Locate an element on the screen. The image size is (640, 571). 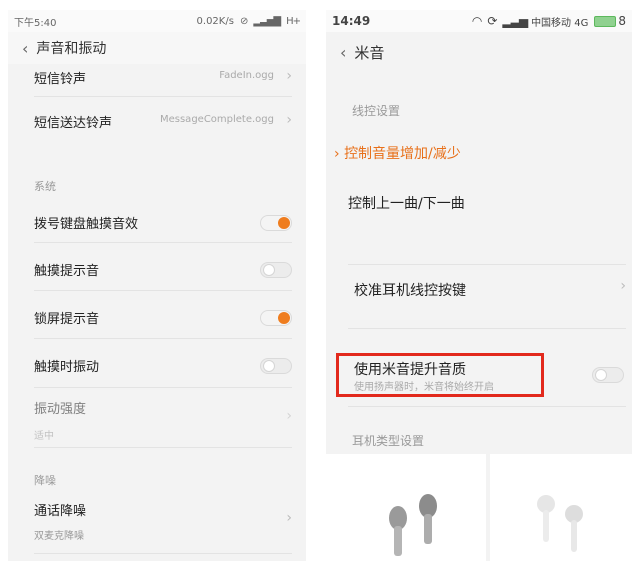
section-system: 系统 is located at coordinates (45, 186).